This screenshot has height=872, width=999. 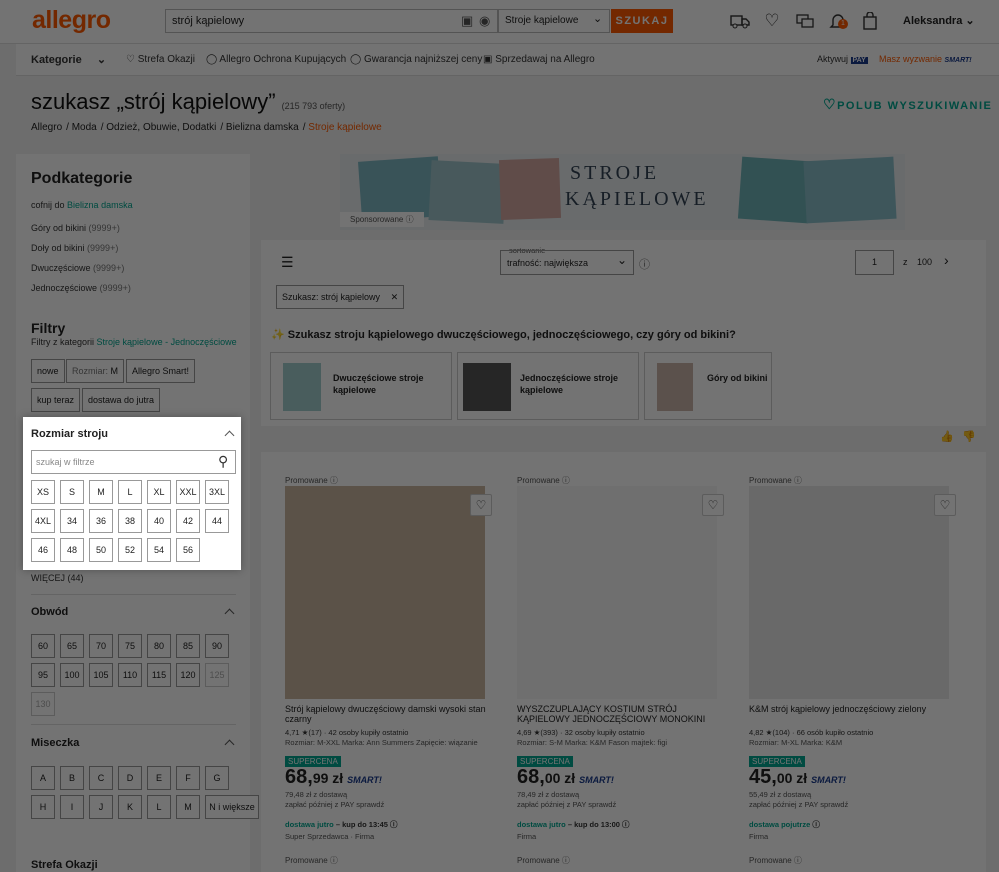 What do you see at coordinates (331, 21) in the screenshot?
I see `search-input: strój kąpielowy ▣ ◉` at bounding box center [331, 21].